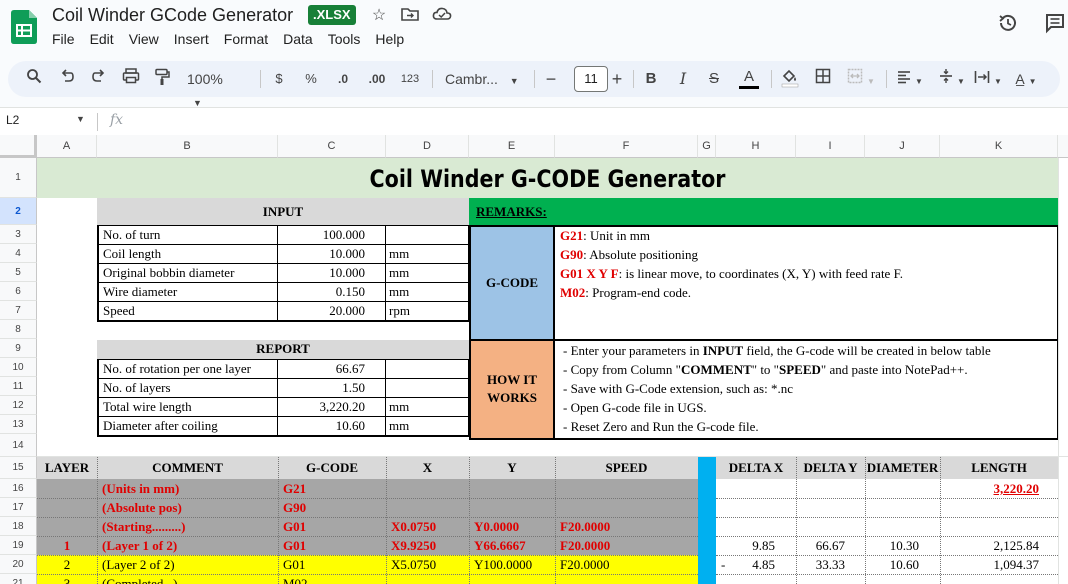 The width and height of the screenshot is (1068, 584). Describe the element at coordinates (988, 79) in the screenshot. I see `text-wrapping-icon: ▼` at that location.